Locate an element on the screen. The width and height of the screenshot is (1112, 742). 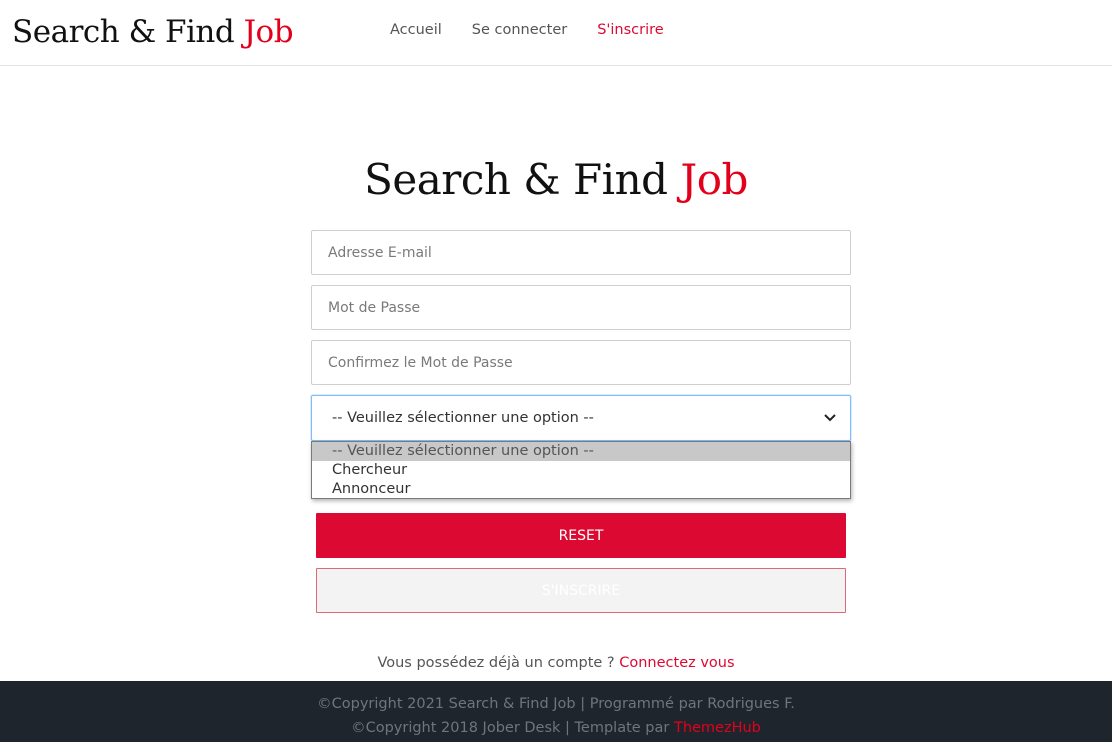
site-logo: Search & Find Job is located at coordinates (153, 32).